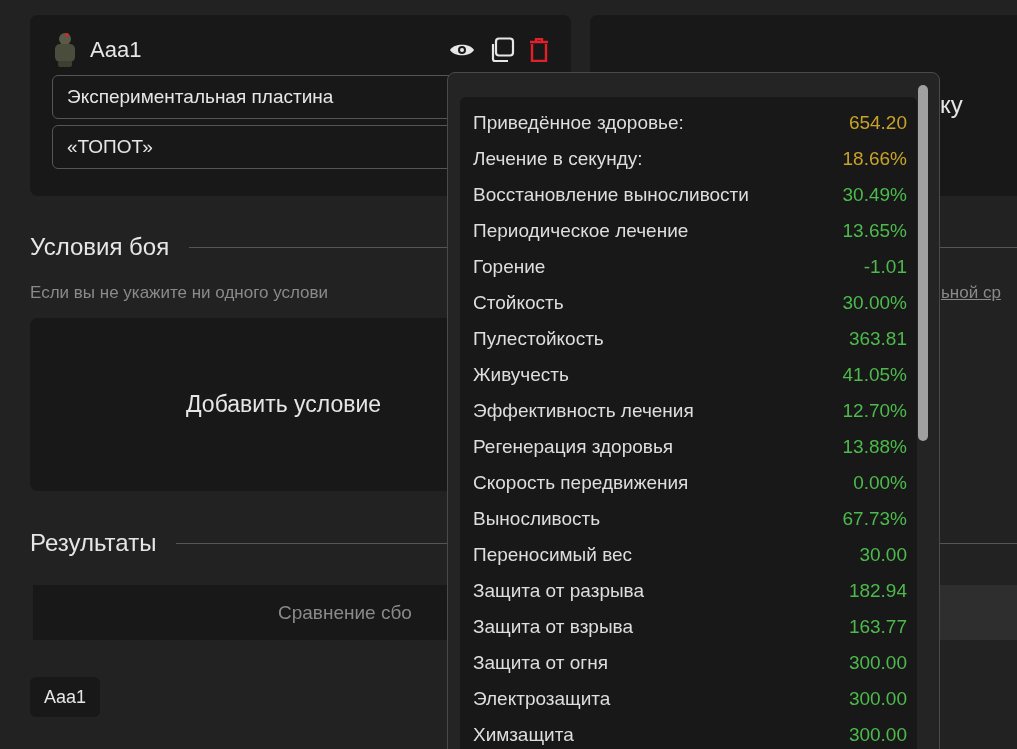 Image resolution: width=1017 pixels, height=749 pixels. What do you see at coordinates (883, 555) in the screenshot?
I see `stat-value: 30.00` at bounding box center [883, 555].